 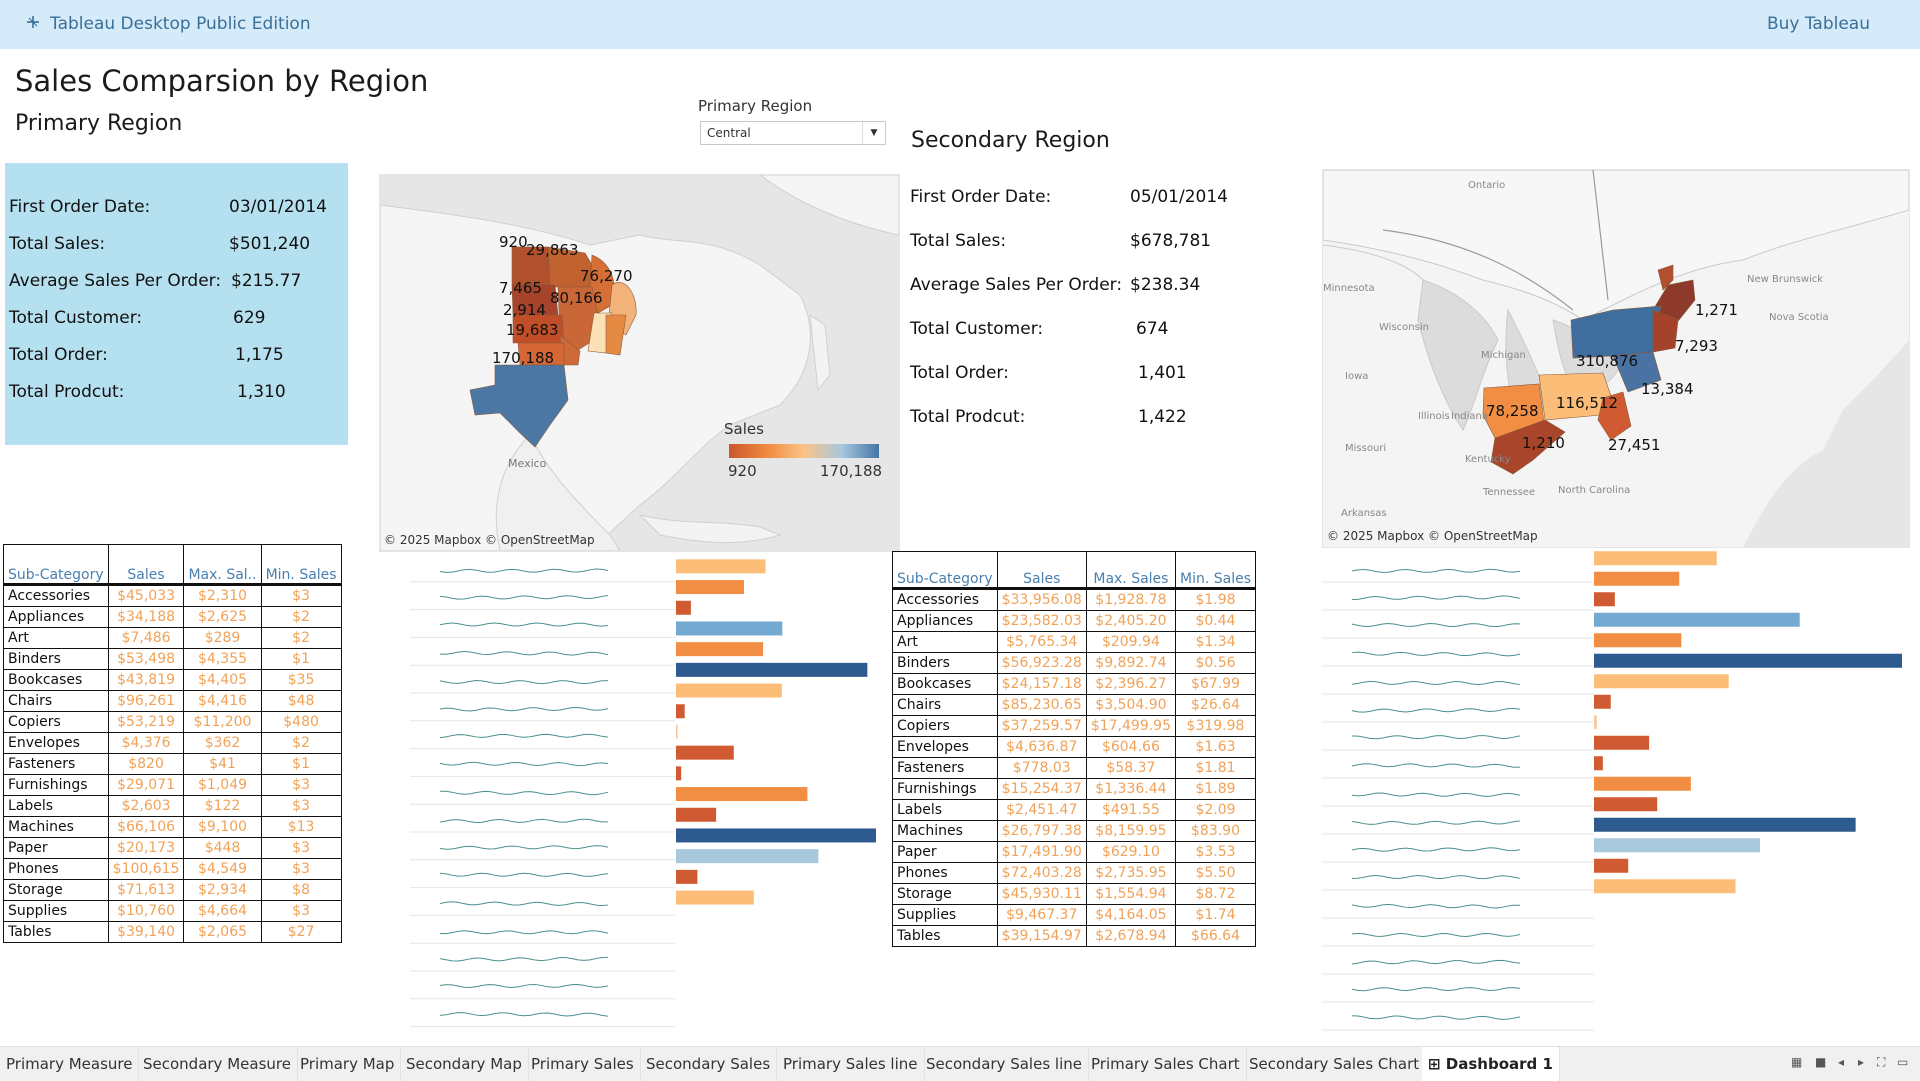 I want to click on column-header: Max. Sales, so click(x=1131, y=570).